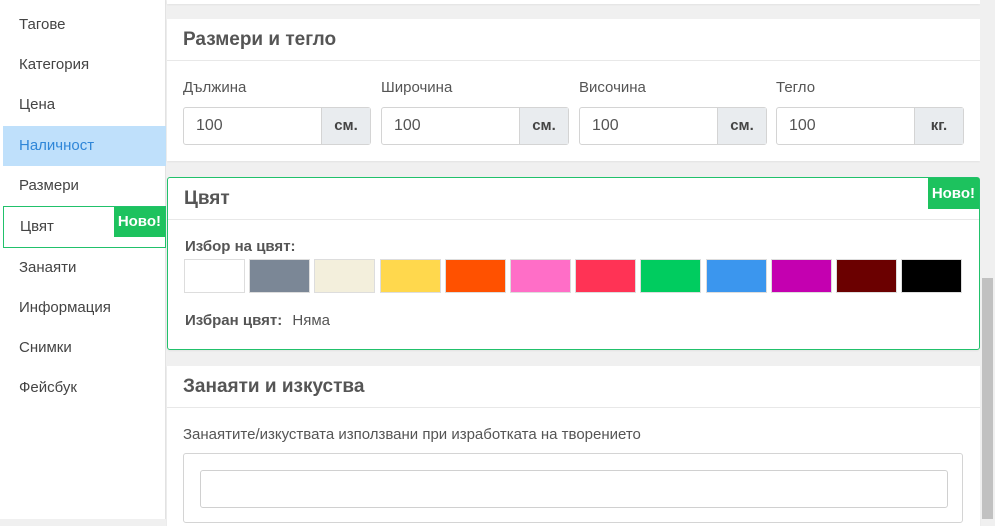 This screenshot has height=526, width=995. I want to click on sidebar-item-label: Размери, so click(49, 185).